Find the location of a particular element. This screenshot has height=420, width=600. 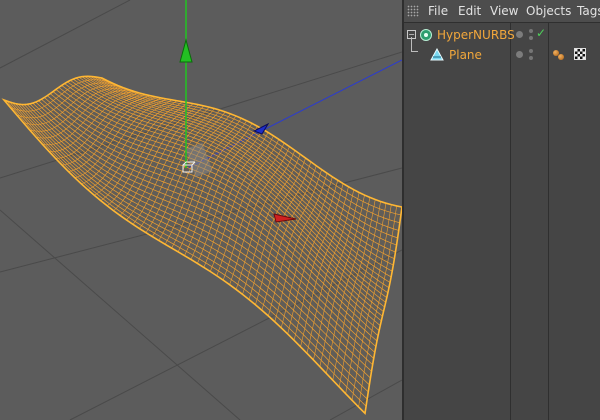

object-name-plane: Plane is located at coordinates (465, 55).